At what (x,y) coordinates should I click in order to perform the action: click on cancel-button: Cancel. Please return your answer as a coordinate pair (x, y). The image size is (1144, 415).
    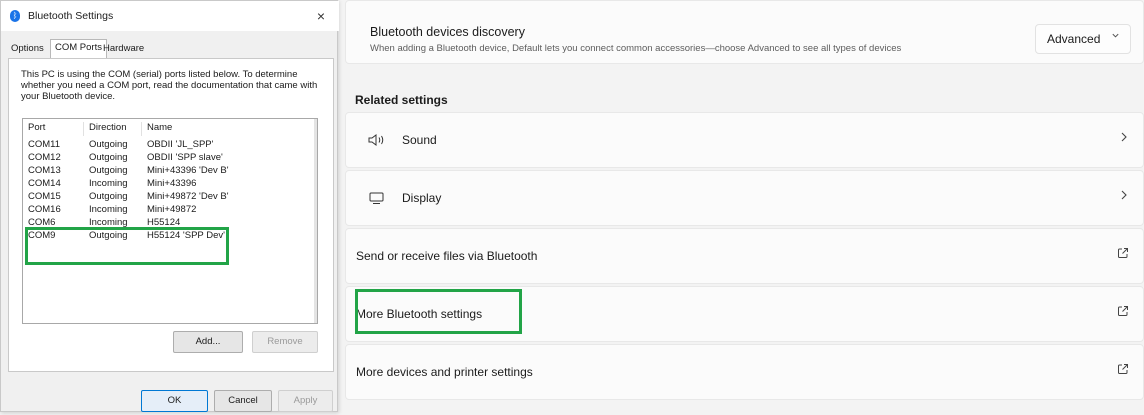
    Looking at the image, I should click on (243, 401).